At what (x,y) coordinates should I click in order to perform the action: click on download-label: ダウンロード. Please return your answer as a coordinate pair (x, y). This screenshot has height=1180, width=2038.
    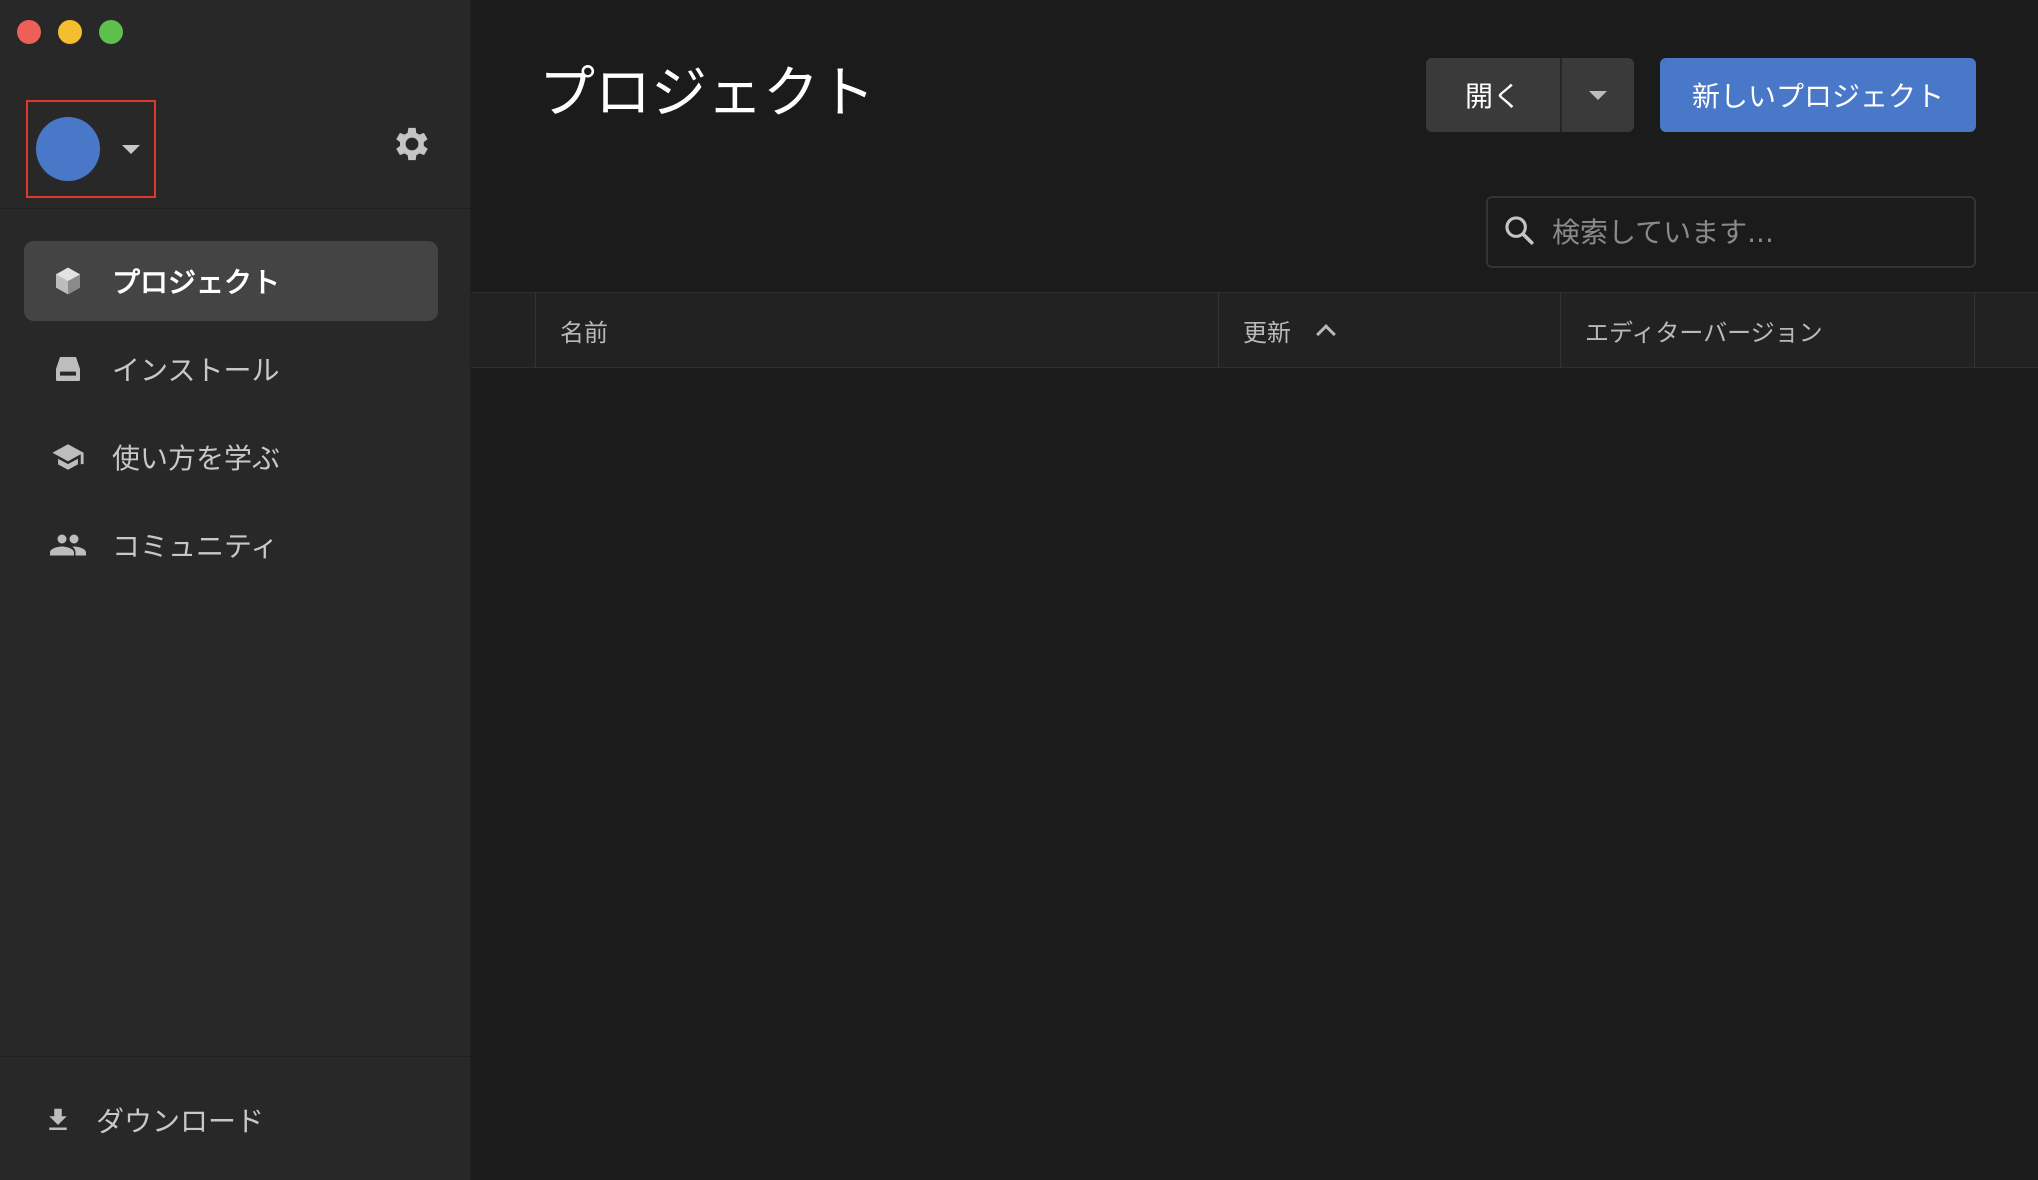
    Looking at the image, I should click on (180, 1121).